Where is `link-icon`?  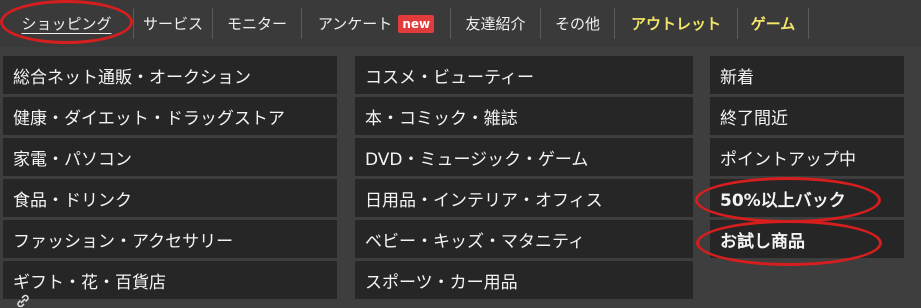 link-icon is located at coordinates (23, 300).